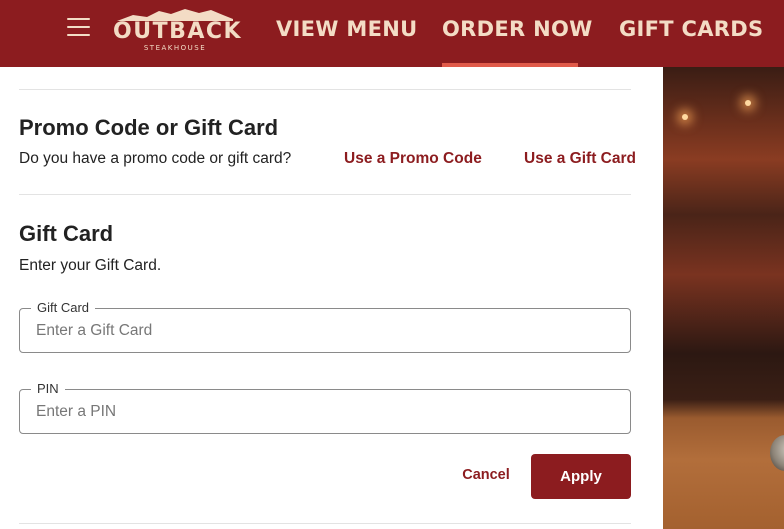 This screenshot has height=529, width=784. Describe the element at coordinates (155, 158) in the screenshot. I see `promo-question: Do you have a promo code or gift card?` at that location.